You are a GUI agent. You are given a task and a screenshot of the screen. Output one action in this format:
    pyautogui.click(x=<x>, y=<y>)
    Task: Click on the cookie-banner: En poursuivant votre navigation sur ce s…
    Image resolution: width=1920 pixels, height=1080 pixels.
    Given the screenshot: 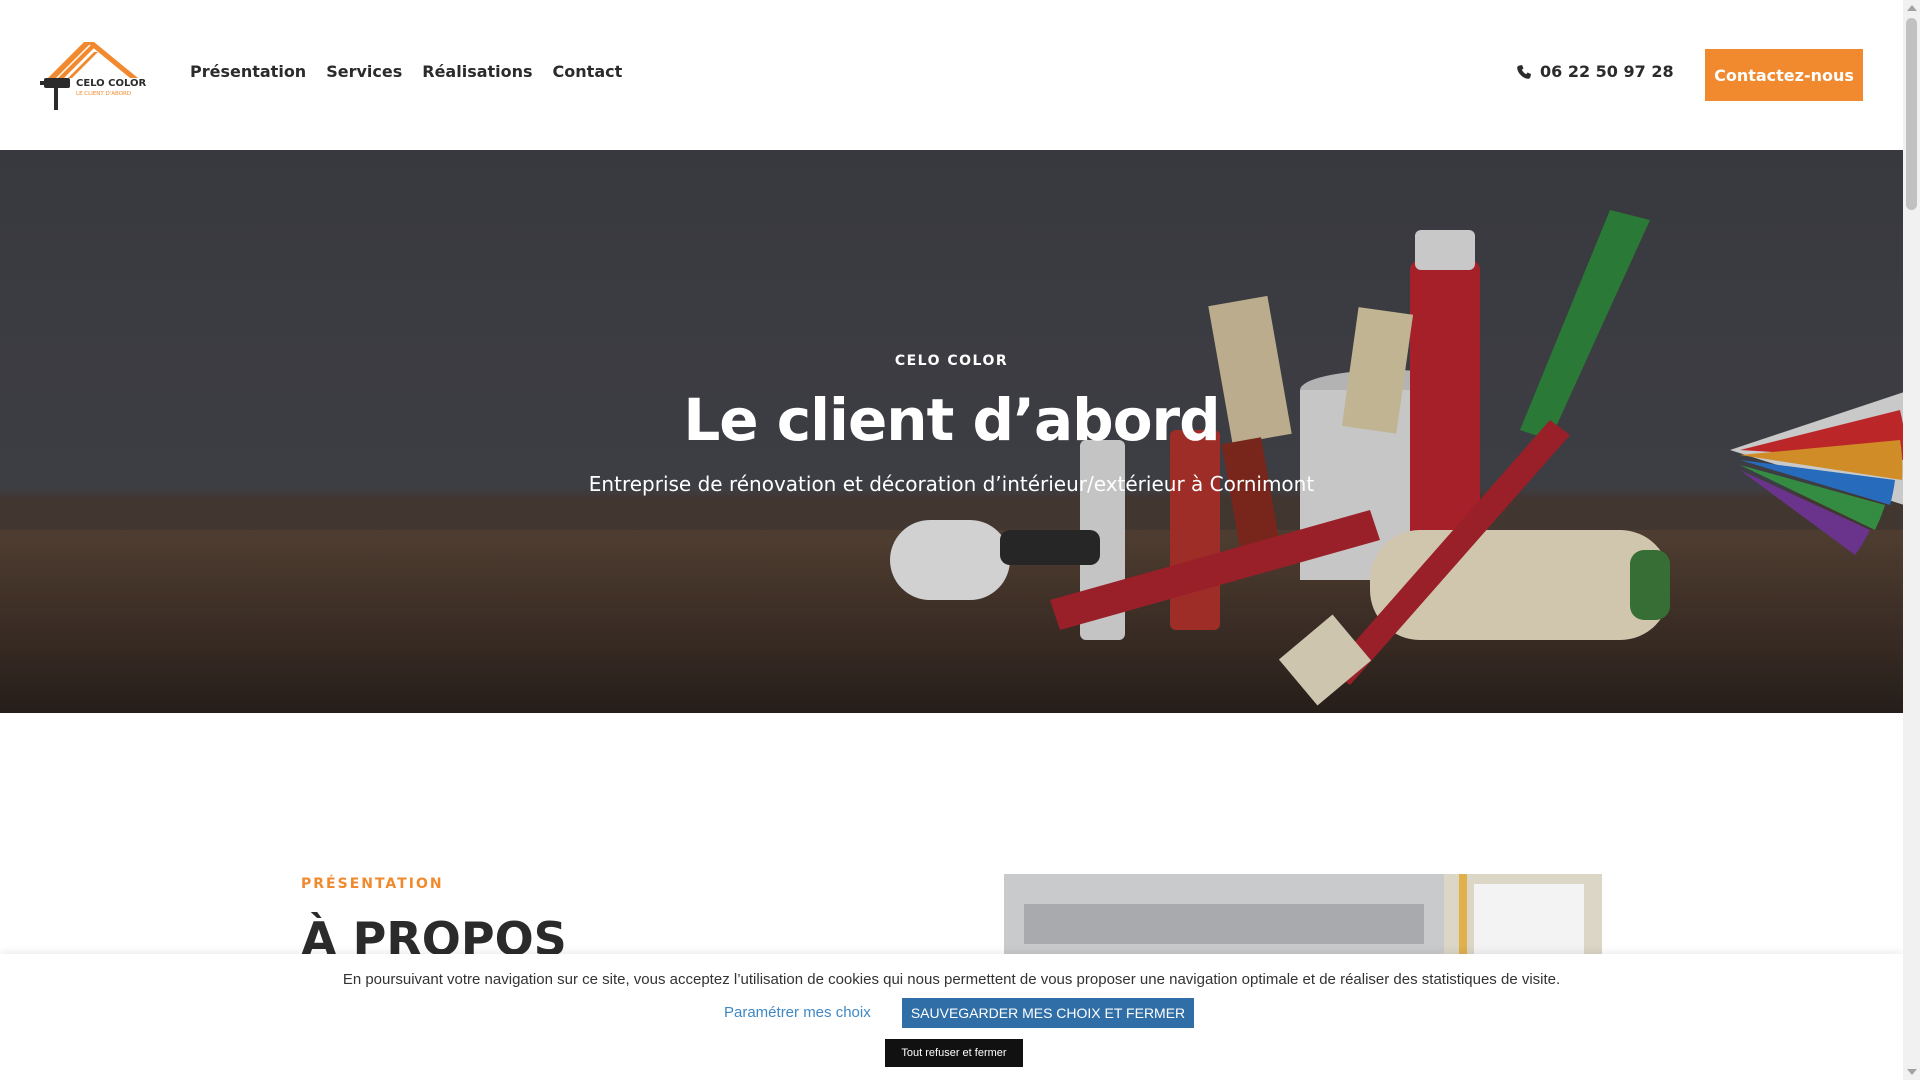 What is the action you would take?
    pyautogui.click(x=951, y=1017)
    